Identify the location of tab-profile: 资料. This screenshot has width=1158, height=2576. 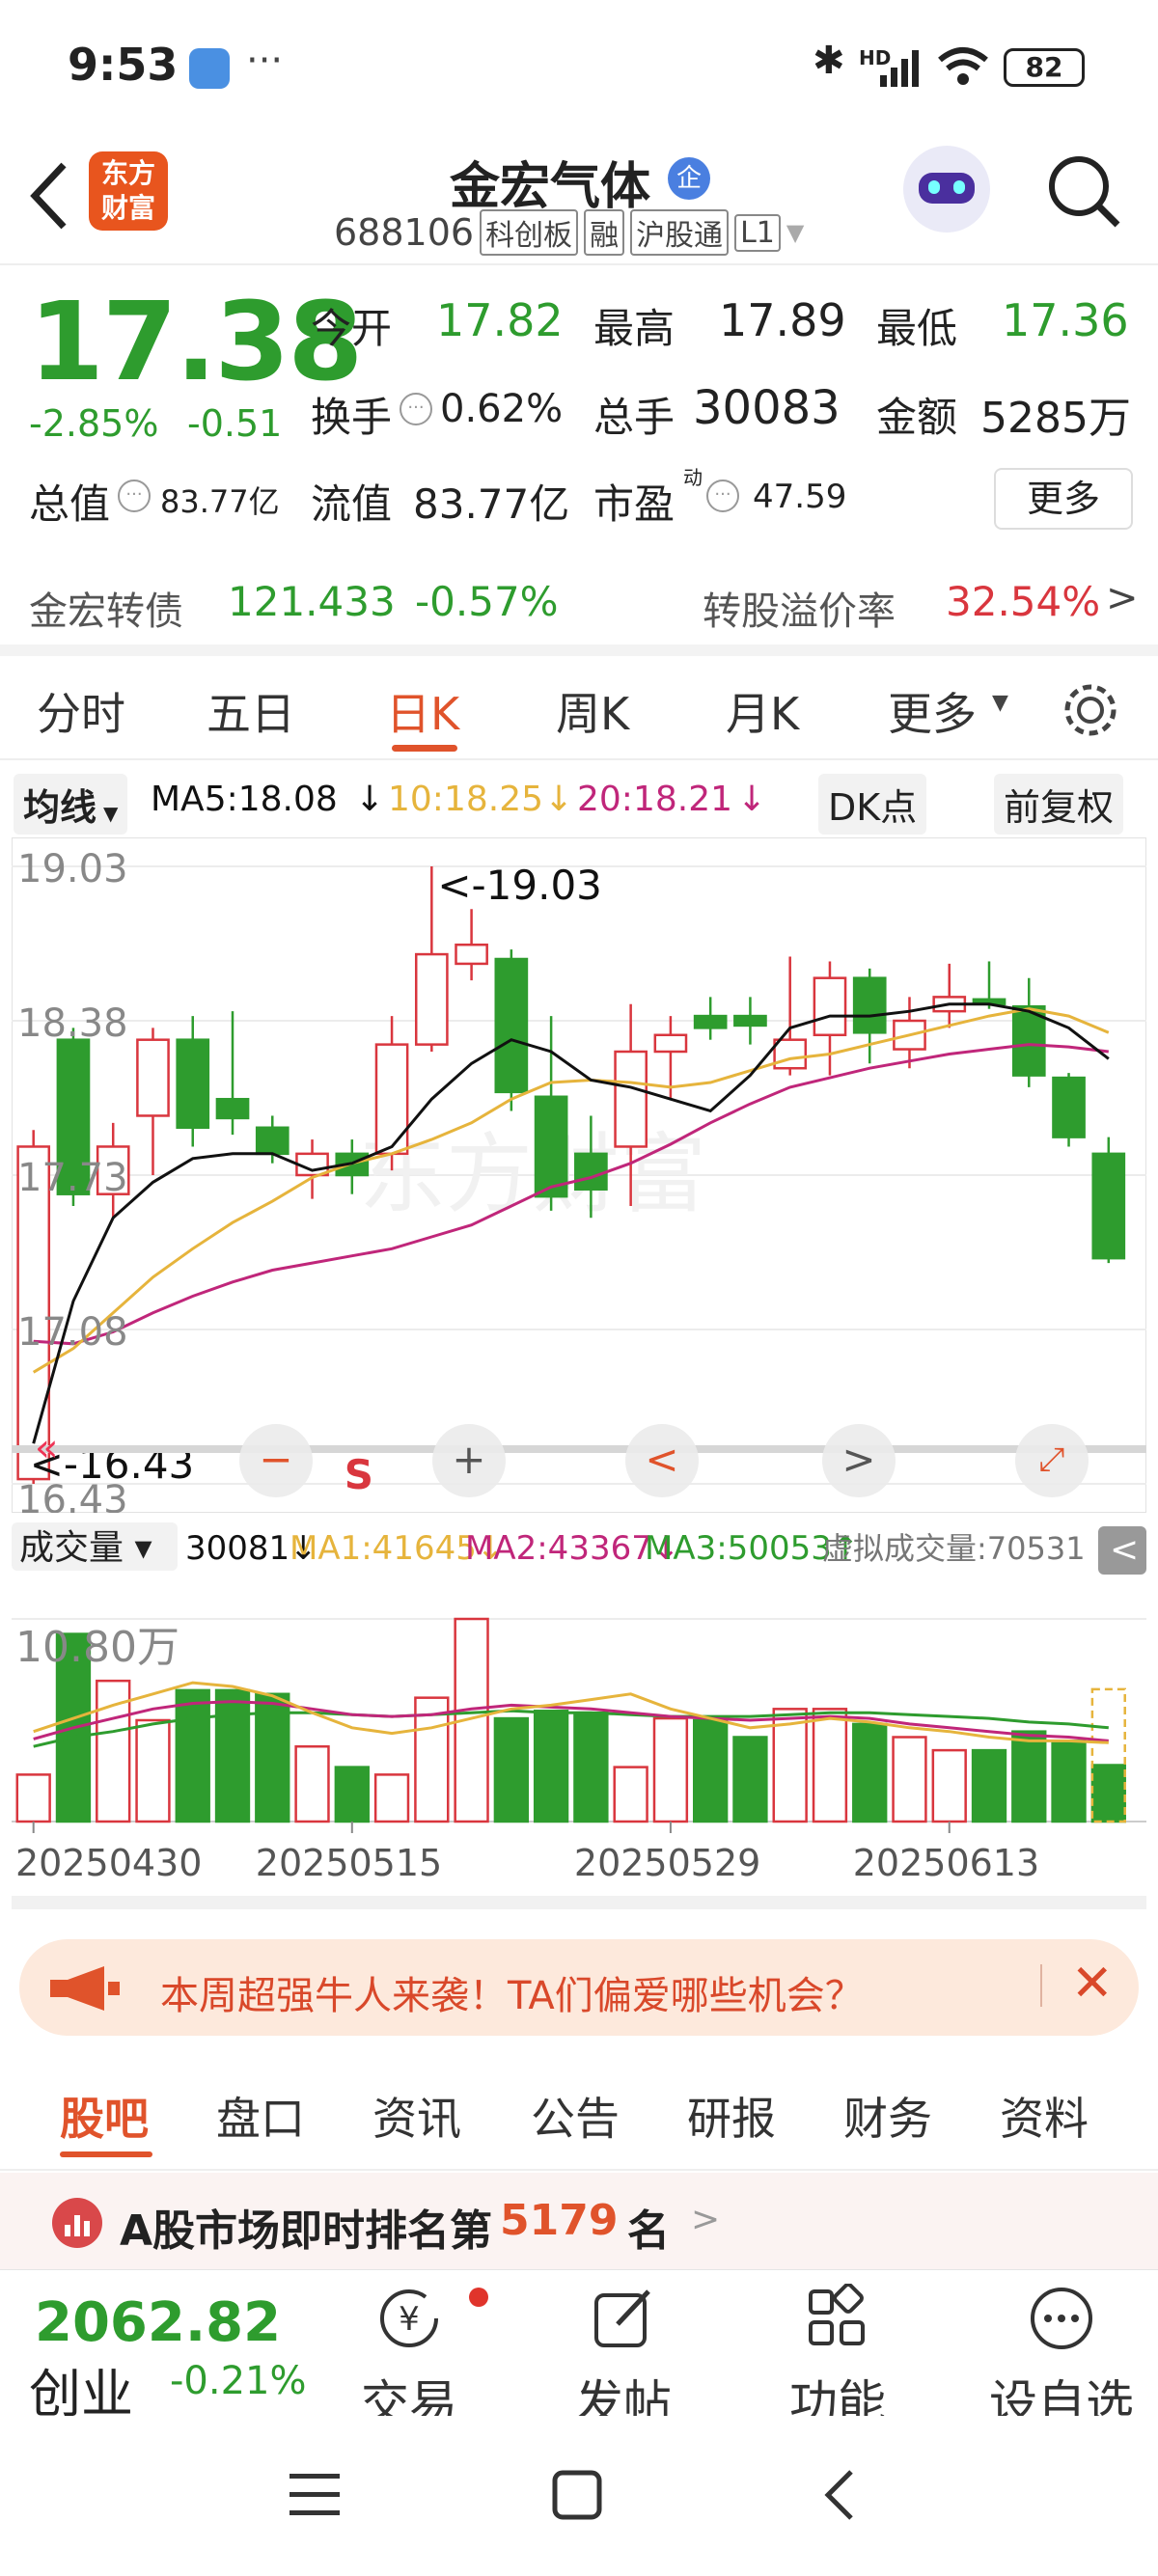
(1044, 2116).